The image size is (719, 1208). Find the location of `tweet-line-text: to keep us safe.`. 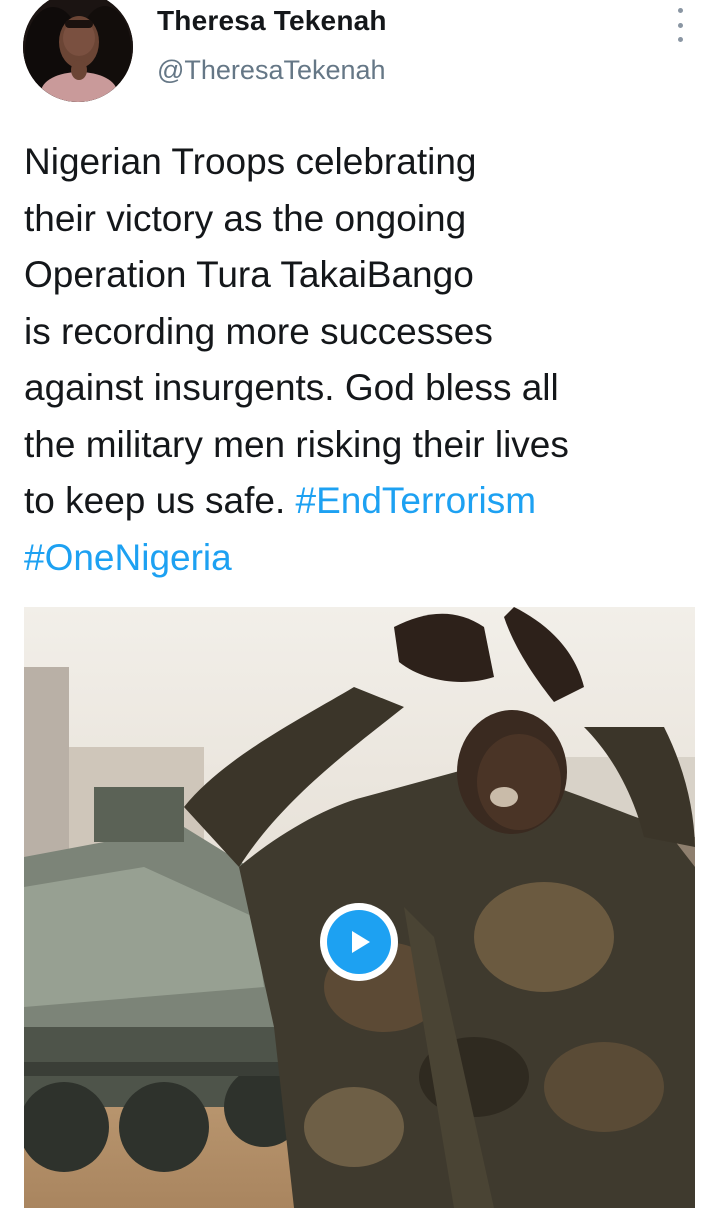

tweet-line-text: to keep us safe. is located at coordinates (160, 500).